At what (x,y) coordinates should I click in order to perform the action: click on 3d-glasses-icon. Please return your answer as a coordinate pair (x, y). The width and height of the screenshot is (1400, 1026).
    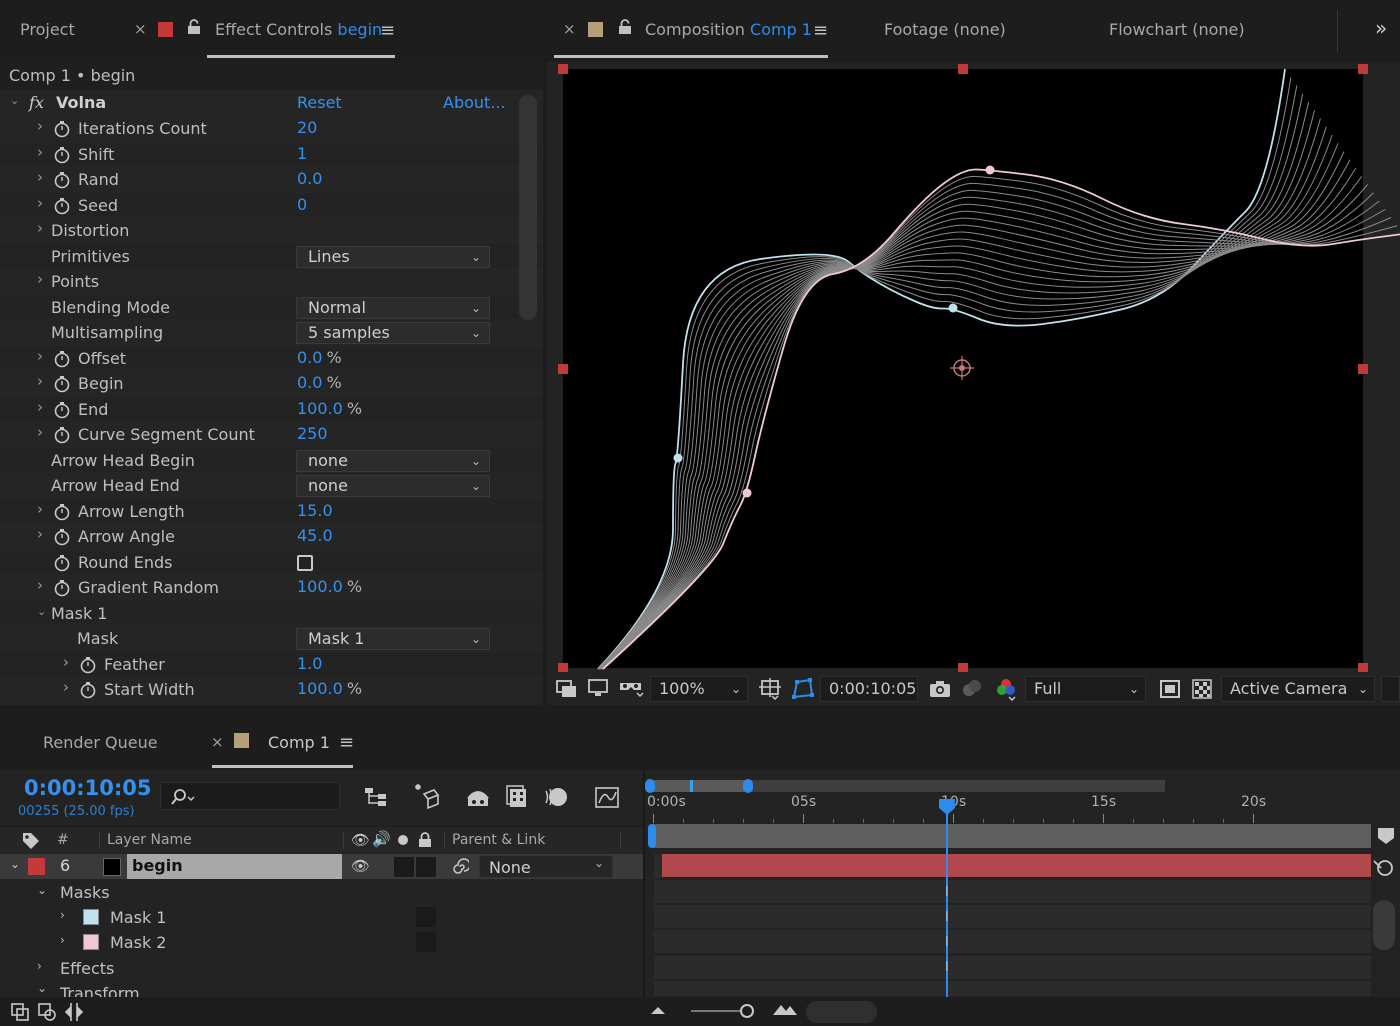
    Looking at the image, I should click on (632, 689).